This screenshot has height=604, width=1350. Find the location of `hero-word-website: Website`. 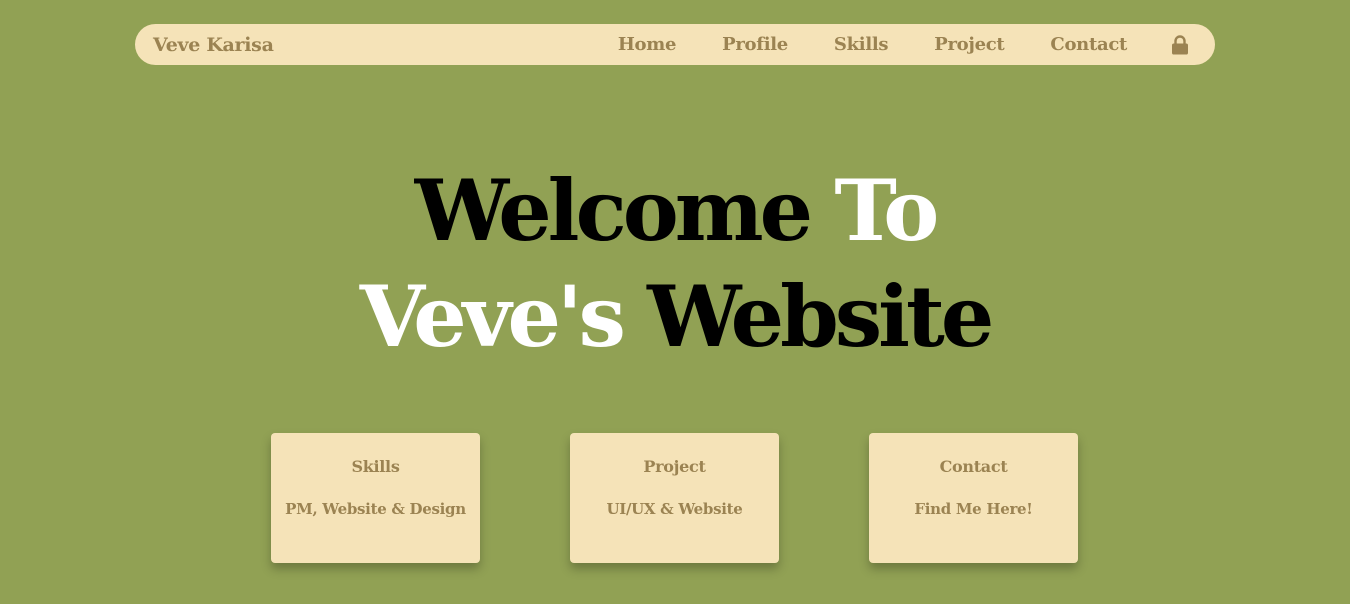

hero-word-website: Website is located at coordinates (820, 316).